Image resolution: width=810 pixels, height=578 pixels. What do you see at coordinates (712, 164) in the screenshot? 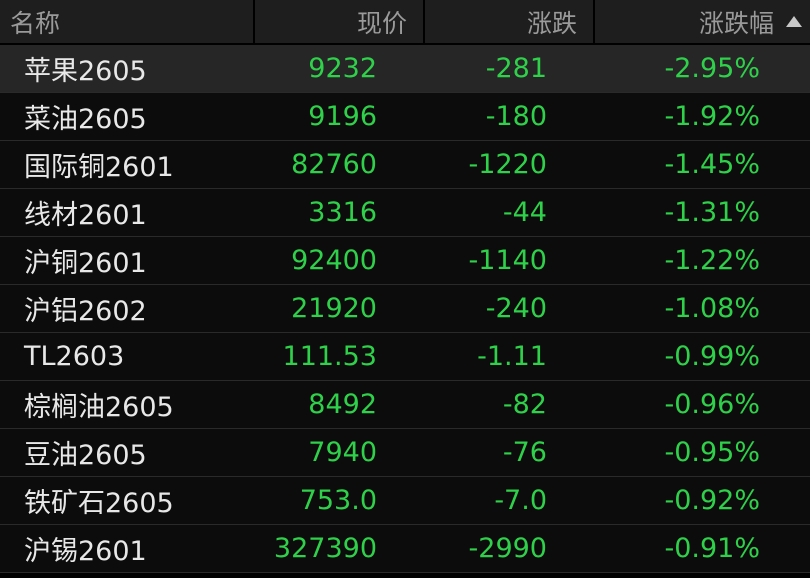
I see `price-change-percent: -1.45%` at bounding box center [712, 164].